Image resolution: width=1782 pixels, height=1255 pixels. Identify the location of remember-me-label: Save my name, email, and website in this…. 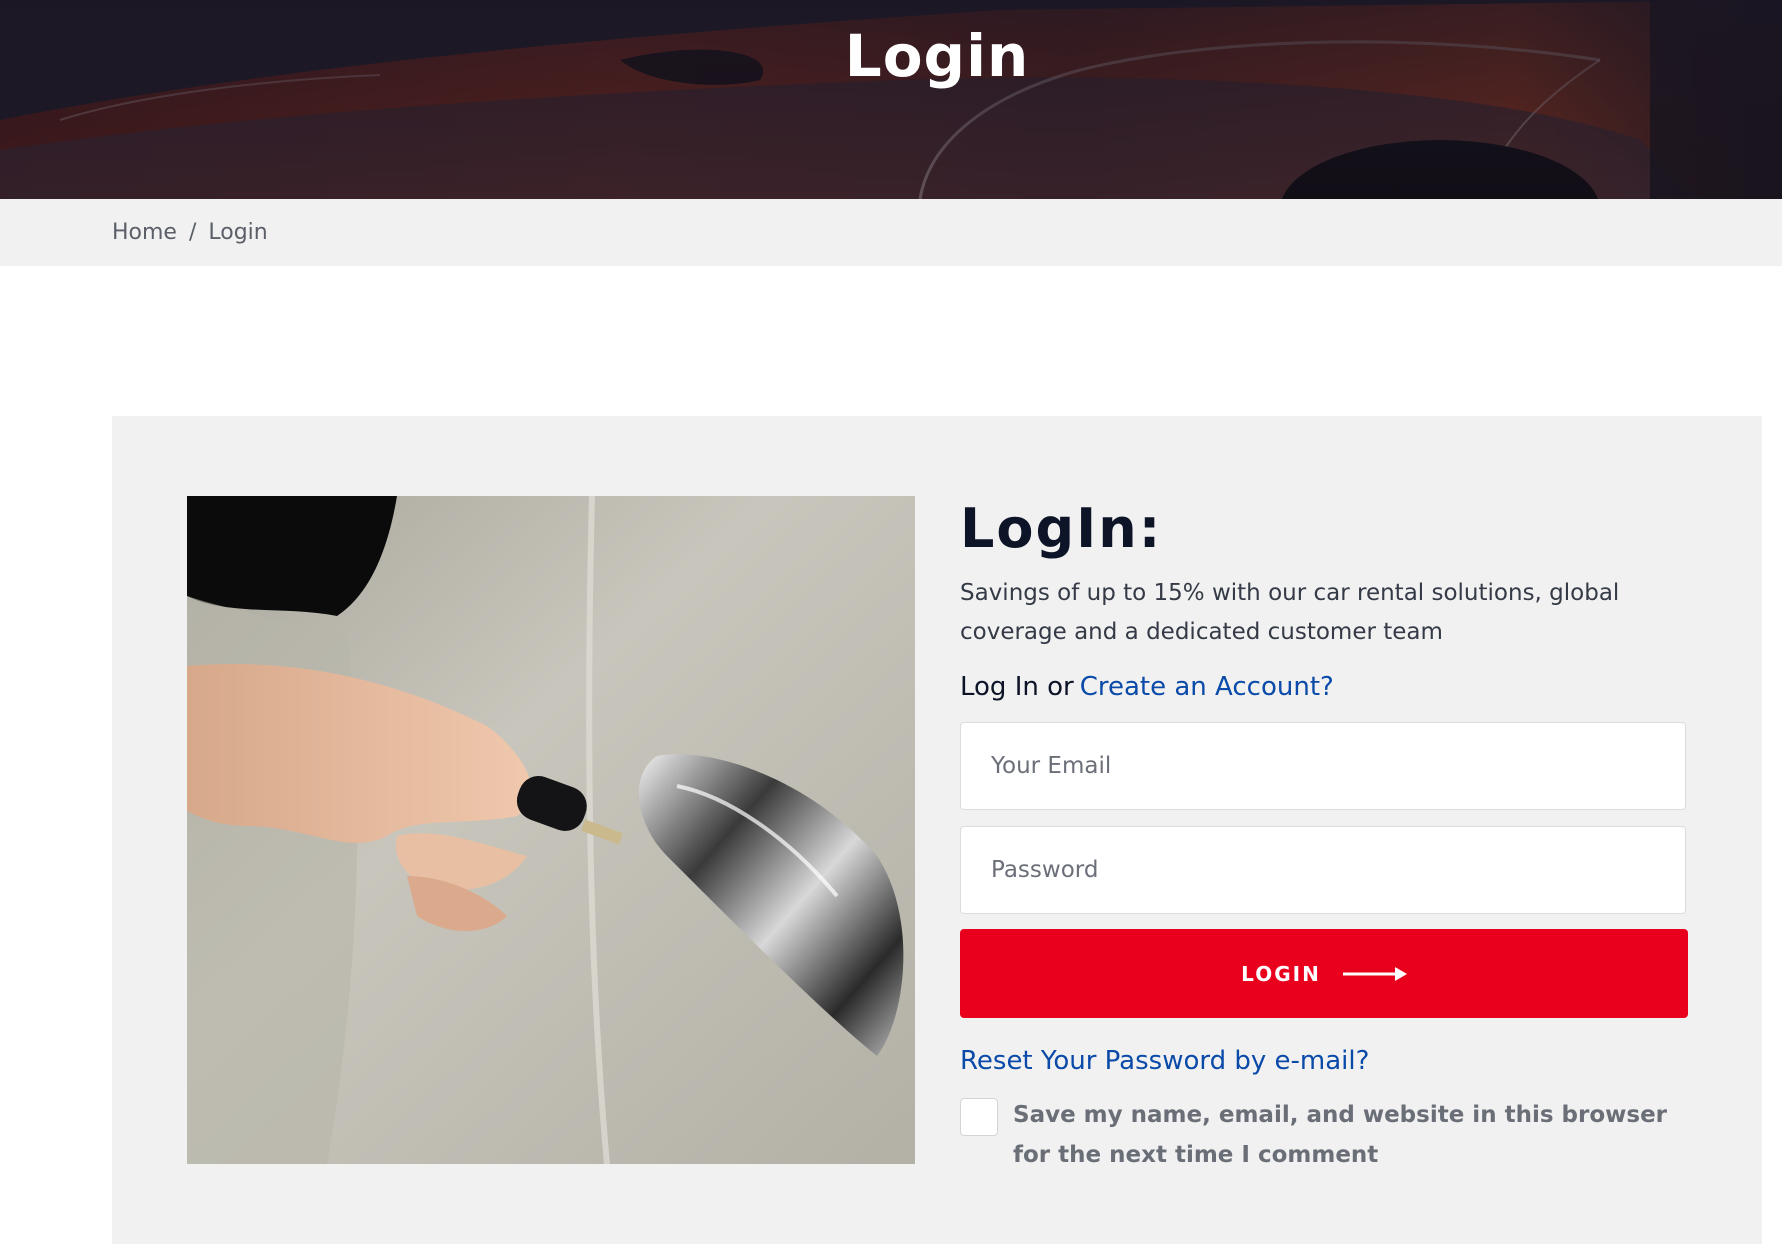
(1340, 1135).